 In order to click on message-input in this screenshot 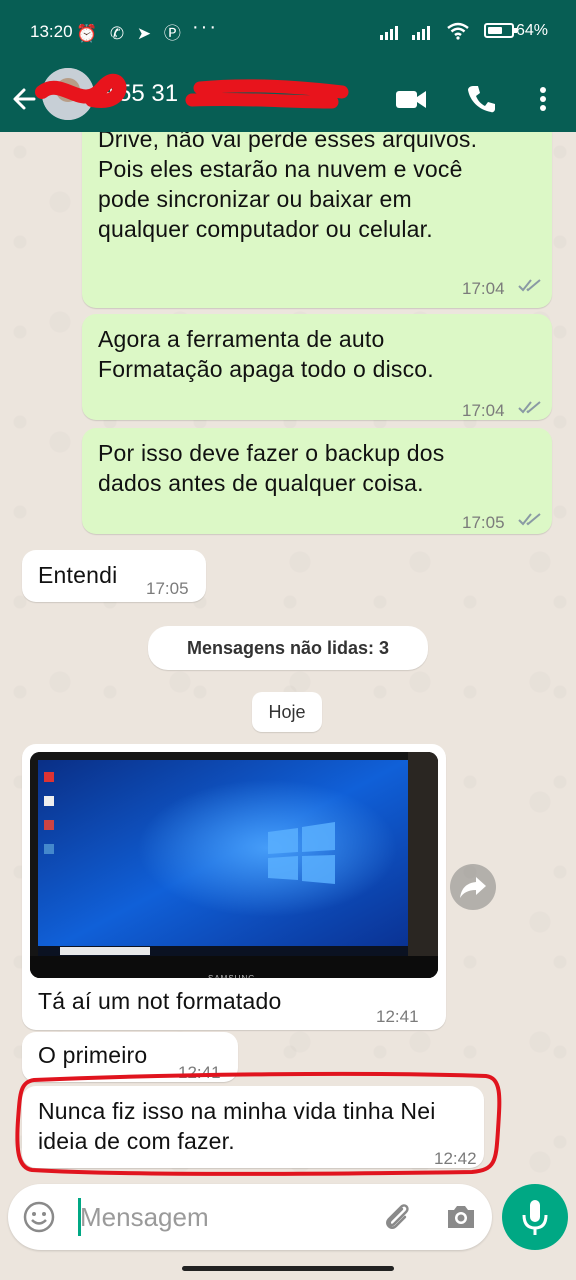, I will do `click(226, 1217)`.